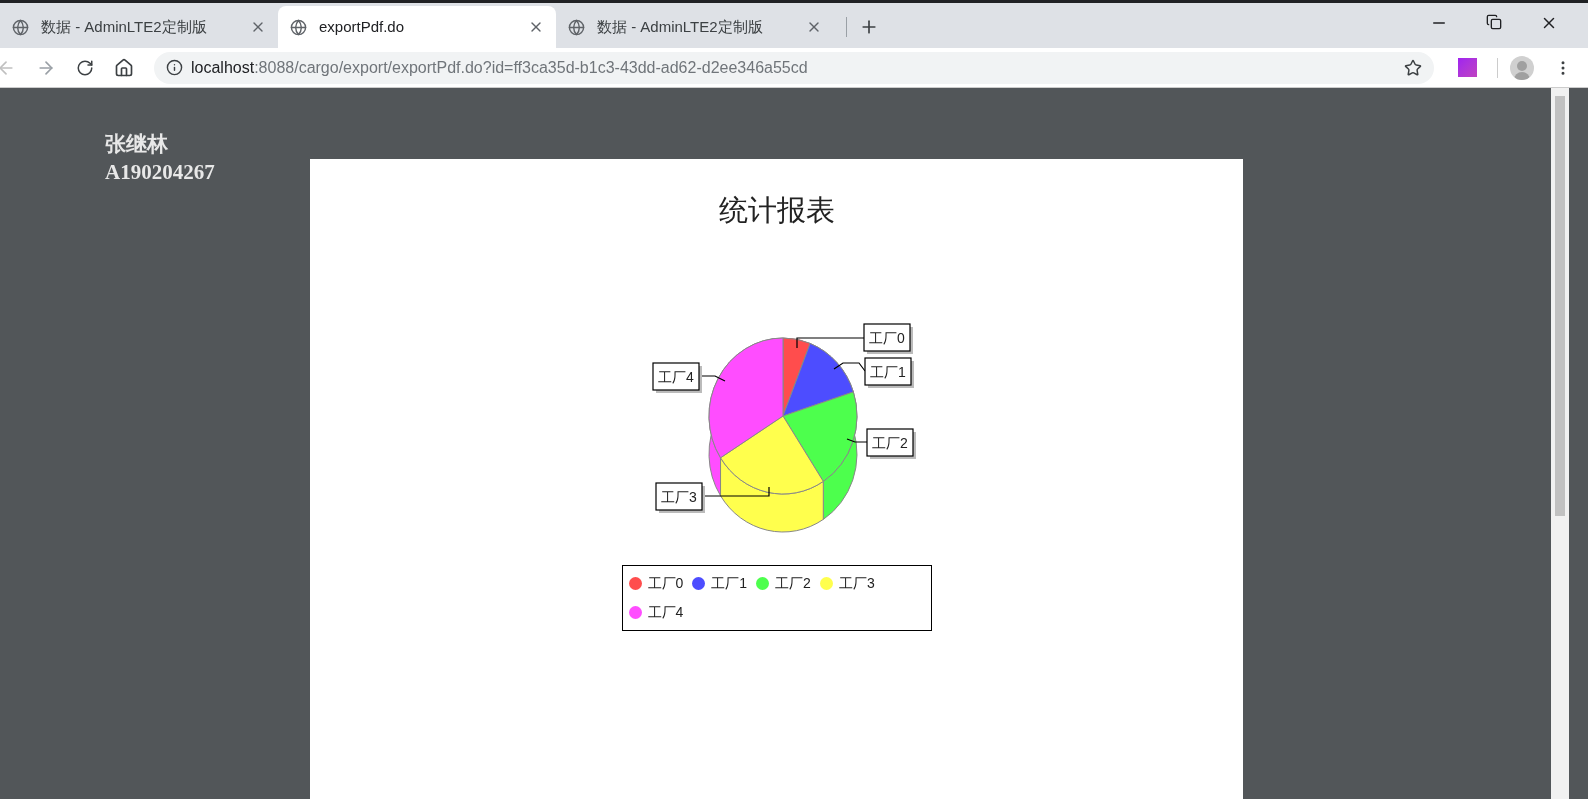 The height and width of the screenshot is (799, 1588). I want to click on slice-label: 工厂1, so click(887, 371).